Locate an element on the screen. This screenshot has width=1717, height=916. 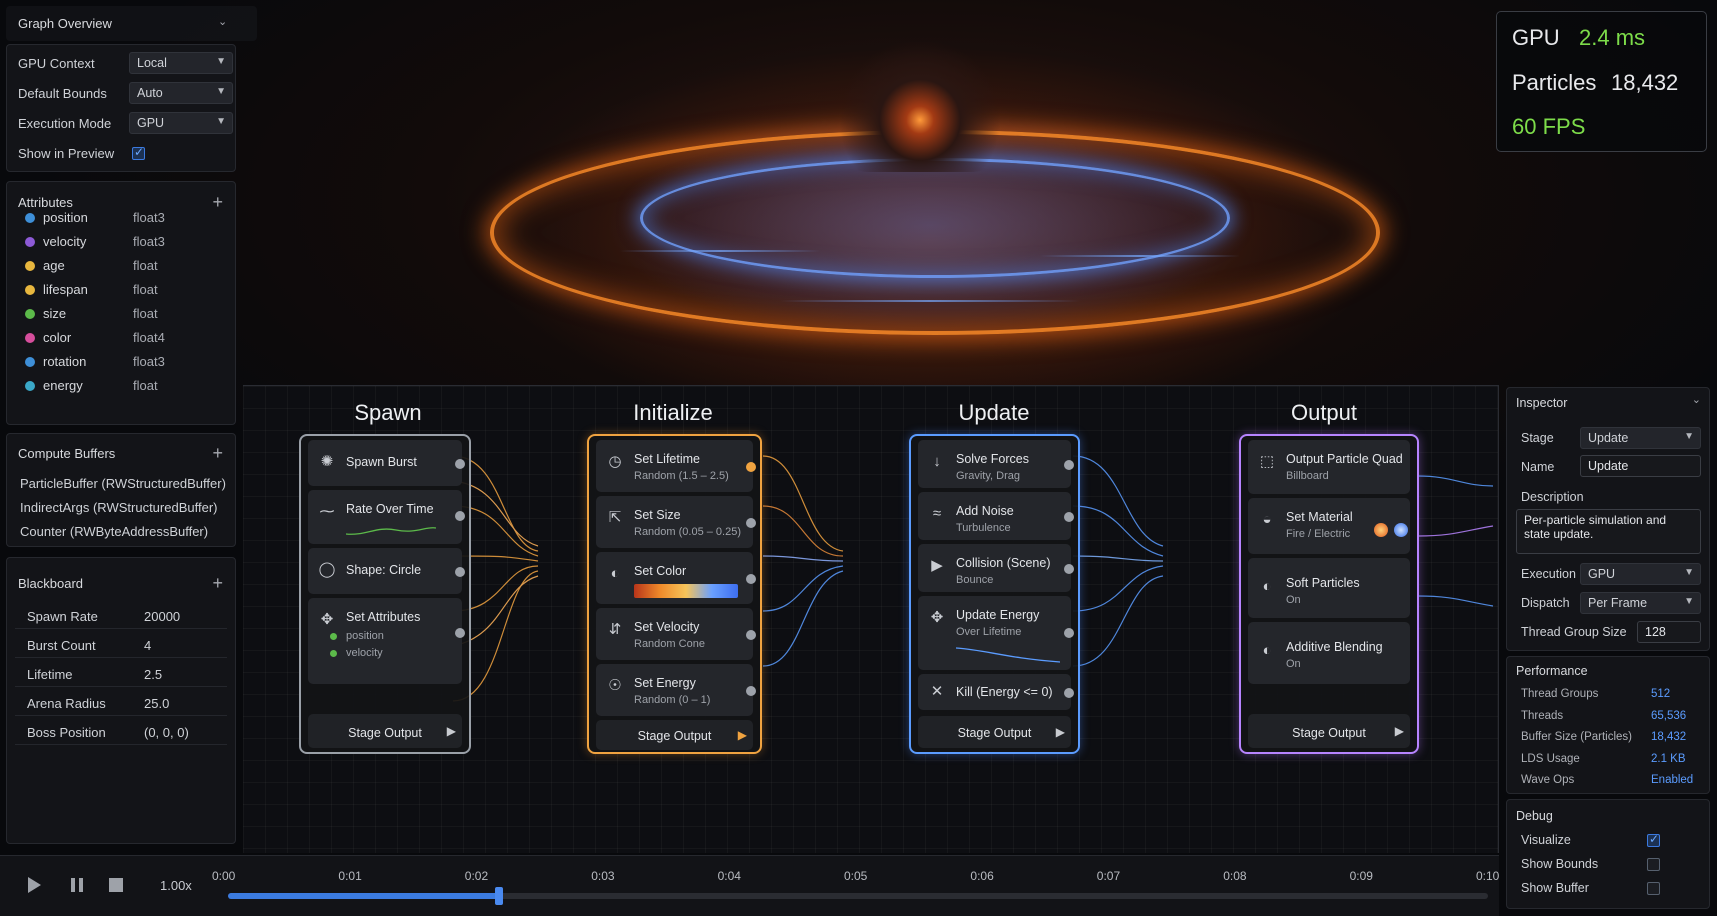
quad-icon: ⬚ is located at coordinates (1267, 461).